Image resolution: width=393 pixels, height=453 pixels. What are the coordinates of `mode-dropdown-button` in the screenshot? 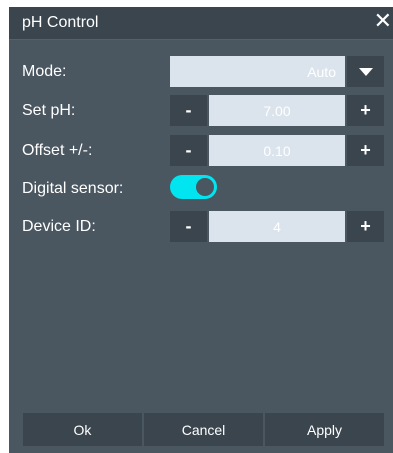 It's located at (365, 71).